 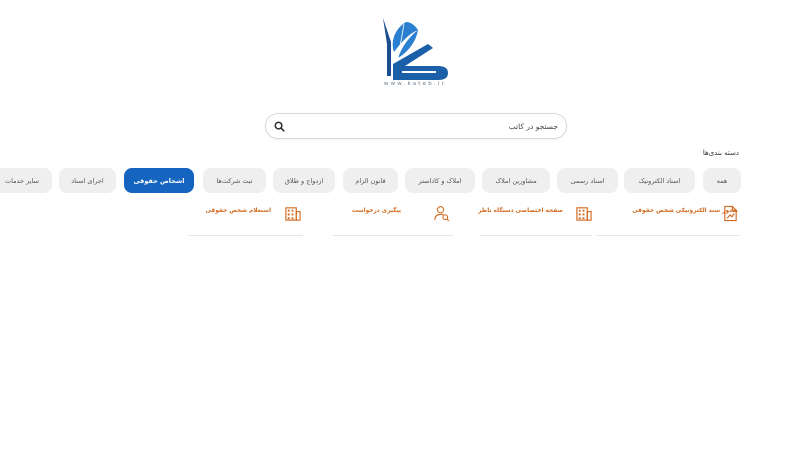 What do you see at coordinates (26, 180) in the screenshot?
I see `chip-other-services: سایر خدمات` at bounding box center [26, 180].